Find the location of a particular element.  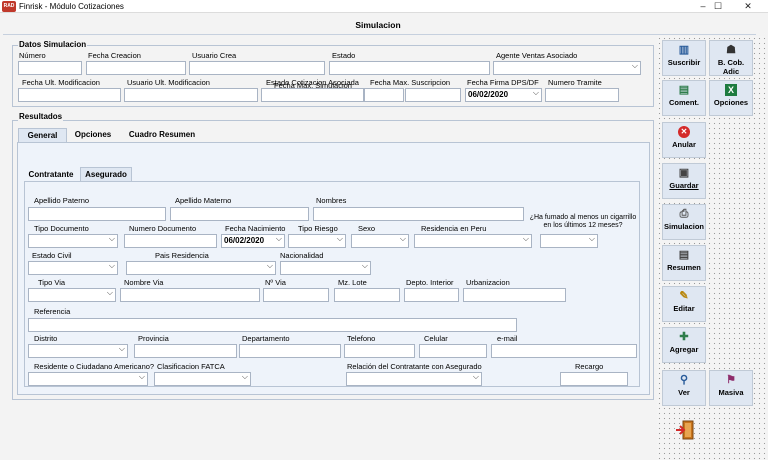

mz-lote-field is located at coordinates (367, 295).